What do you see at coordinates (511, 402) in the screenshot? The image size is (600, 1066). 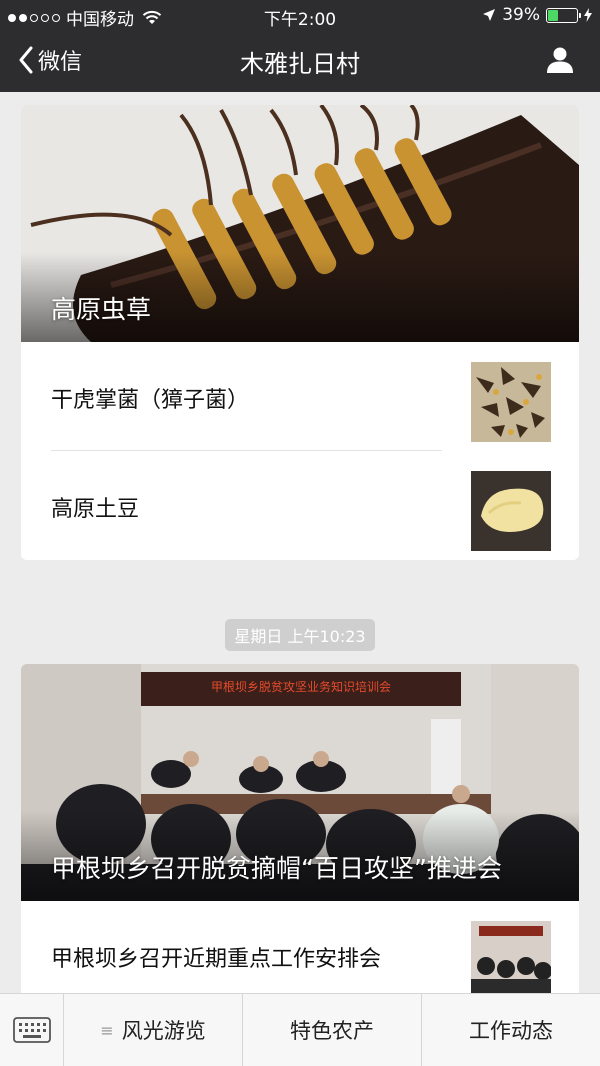 I see `mushroom-thumbnail` at bounding box center [511, 402].